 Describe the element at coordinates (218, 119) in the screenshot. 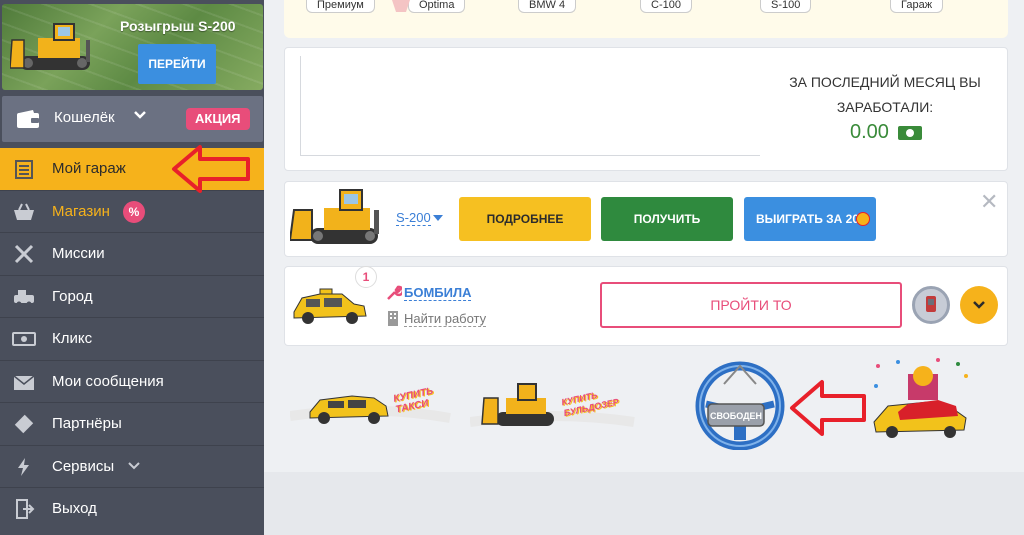

I see `promo-badge: АКЦИЯ` at that location.